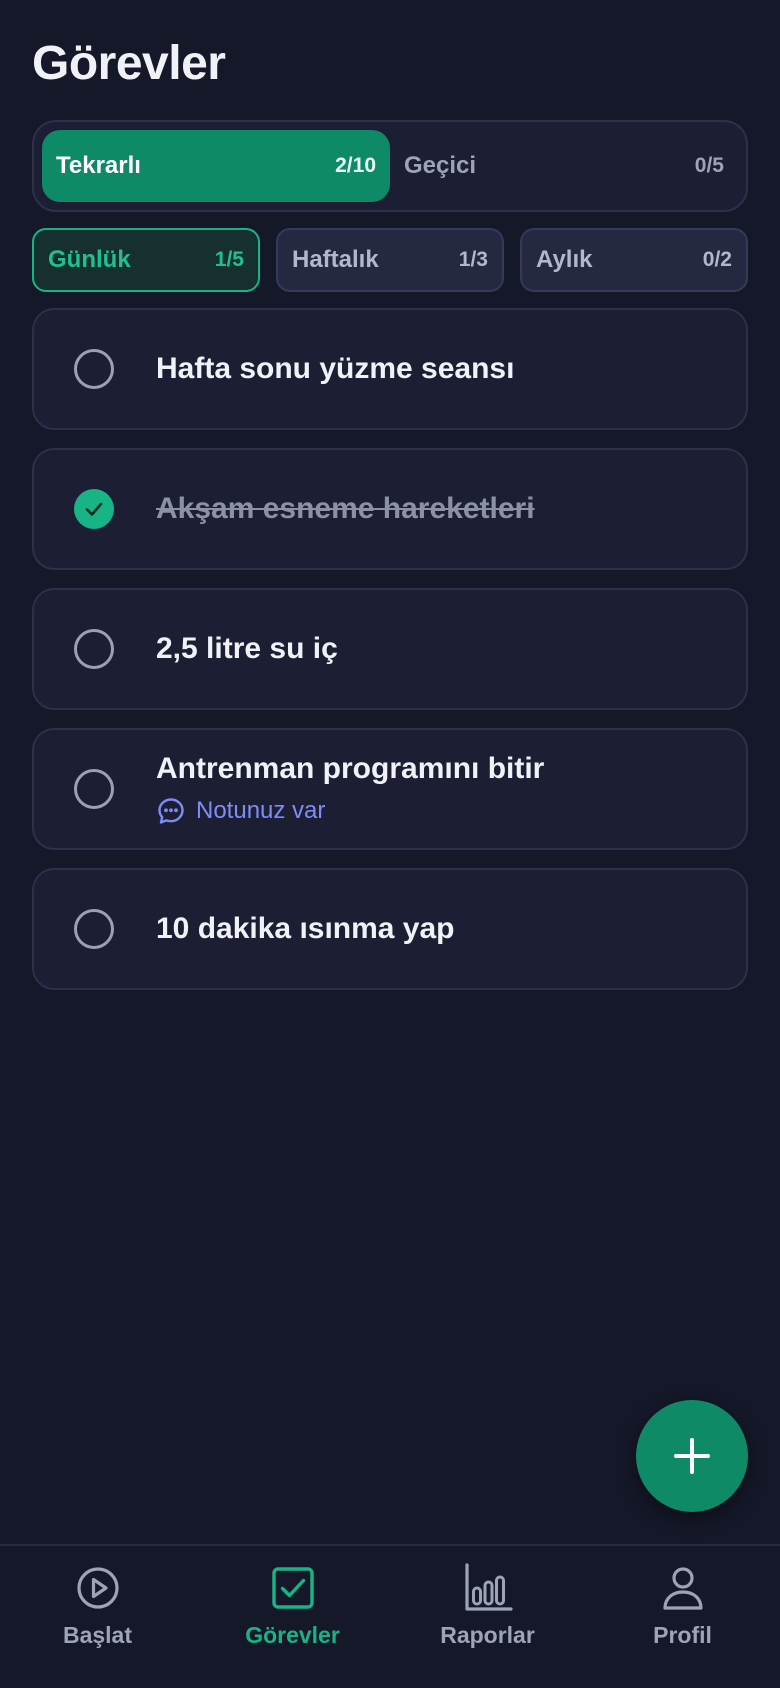 This screenshot has width=780, height=1688. What do you see at coordinates (682, 1635) in the screenshot?
I see `nav-label: Profil` at bounding box center [682, 1635].